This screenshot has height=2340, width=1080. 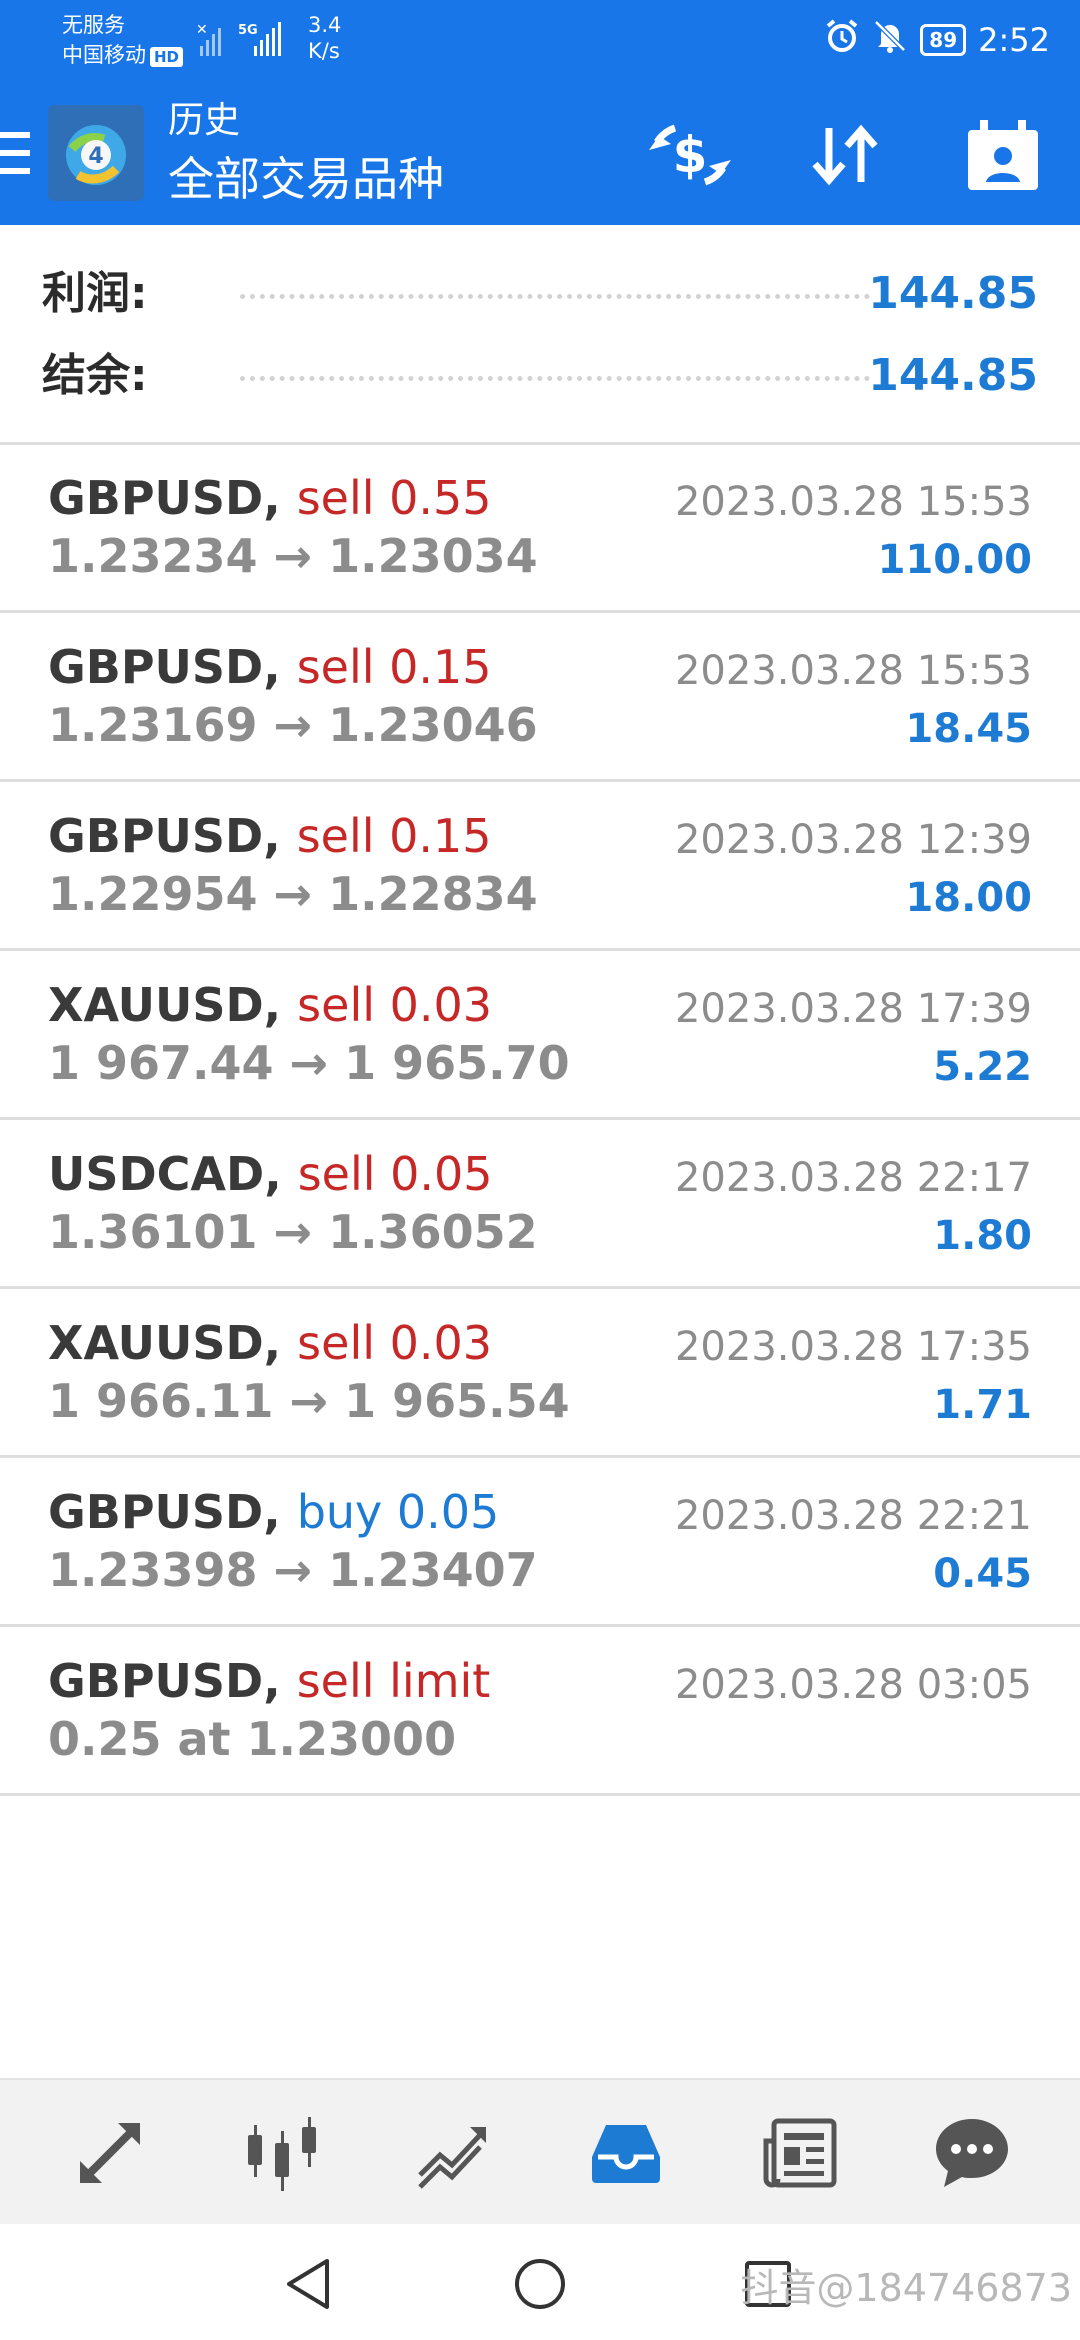 What do you see at coordinates (110, 2153) in the screenshot?
I see `quotes-icon` at bounding box center [110, 2153].